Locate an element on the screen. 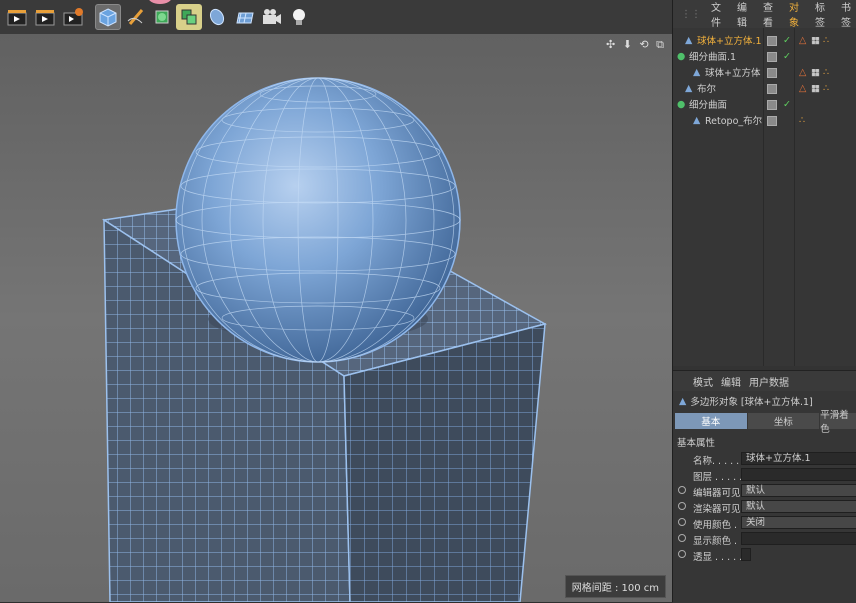 The height and width of the screenshot is (603, 856). property-row: 显示颜色 . . is located at coordinates (764, 539).